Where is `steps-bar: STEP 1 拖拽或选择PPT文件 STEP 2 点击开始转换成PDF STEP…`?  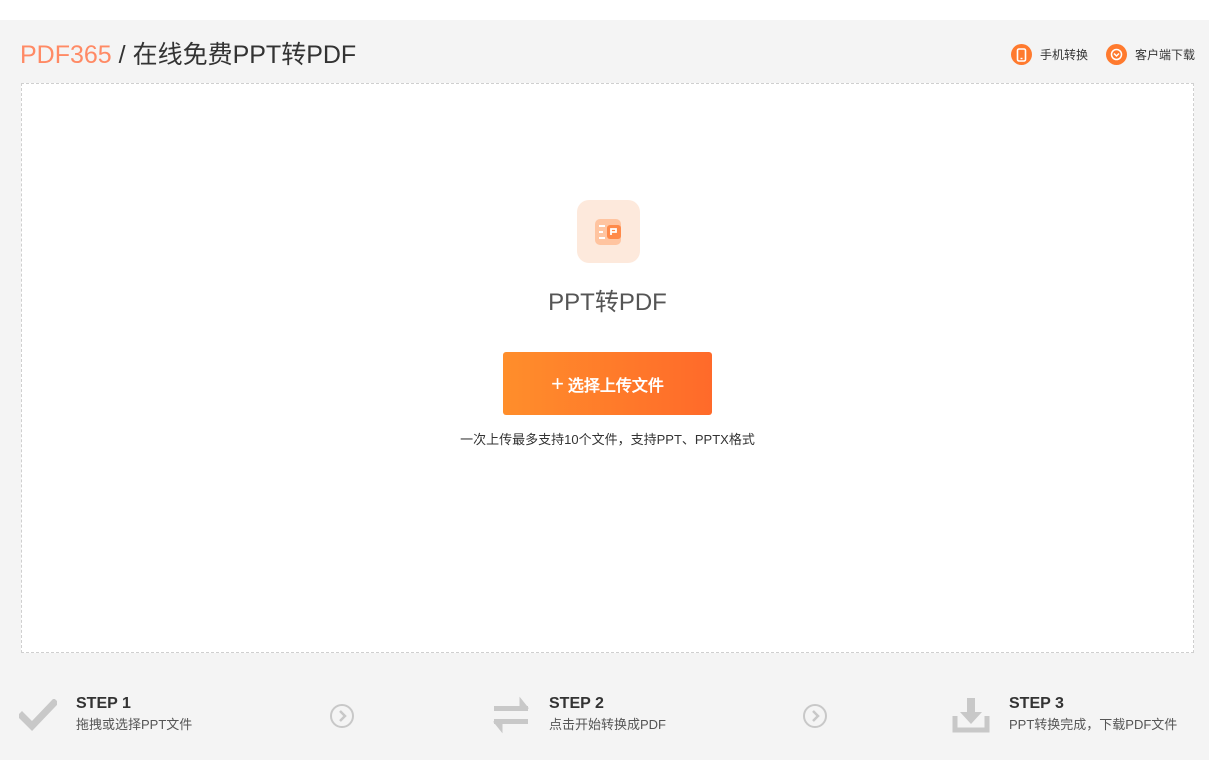 steps-bar: STEP 1 拖拽或选择PPT文件 STEP 2 点击开始转换成PDF STEP… is located at coordinates (604, 713).